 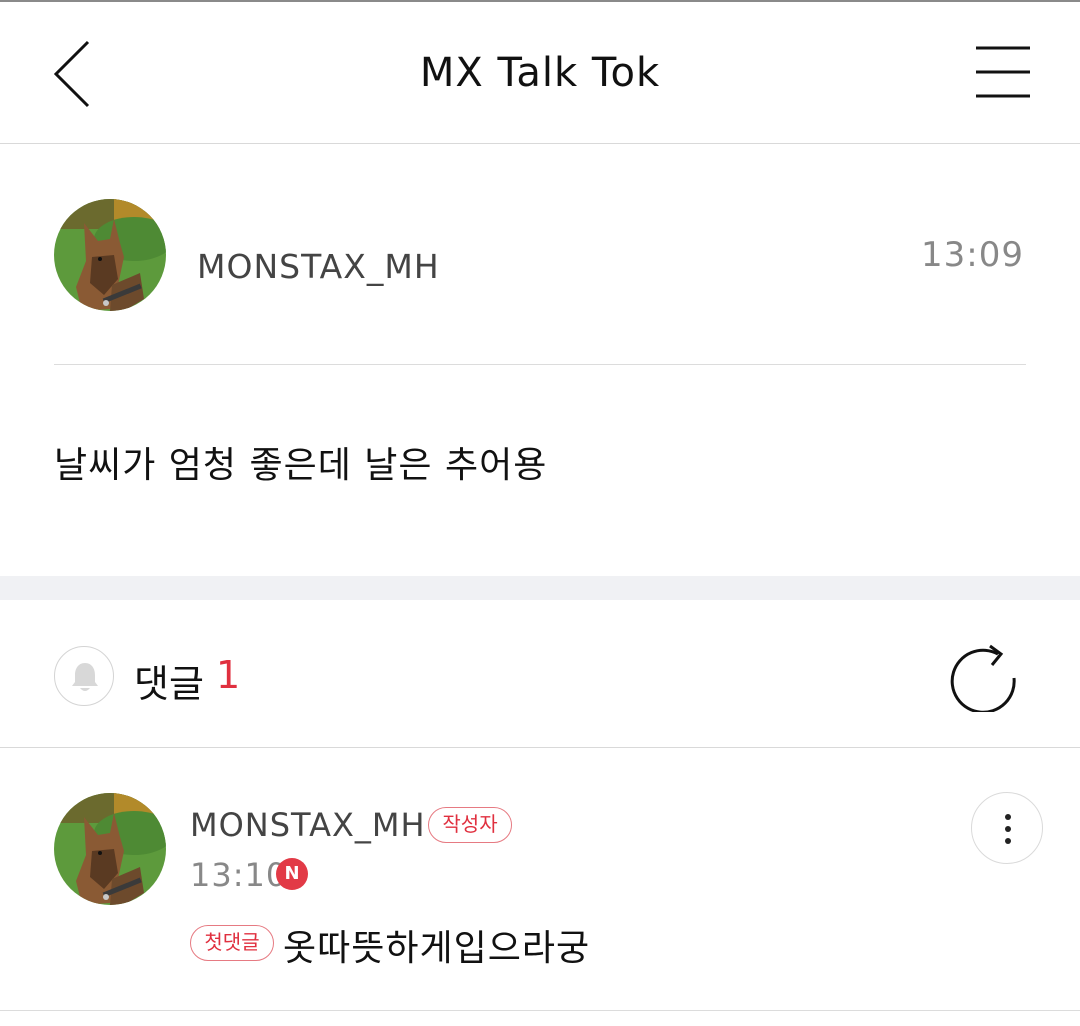 I want to click on app-header: MX Talk Tok, so click(x=540, y=73).